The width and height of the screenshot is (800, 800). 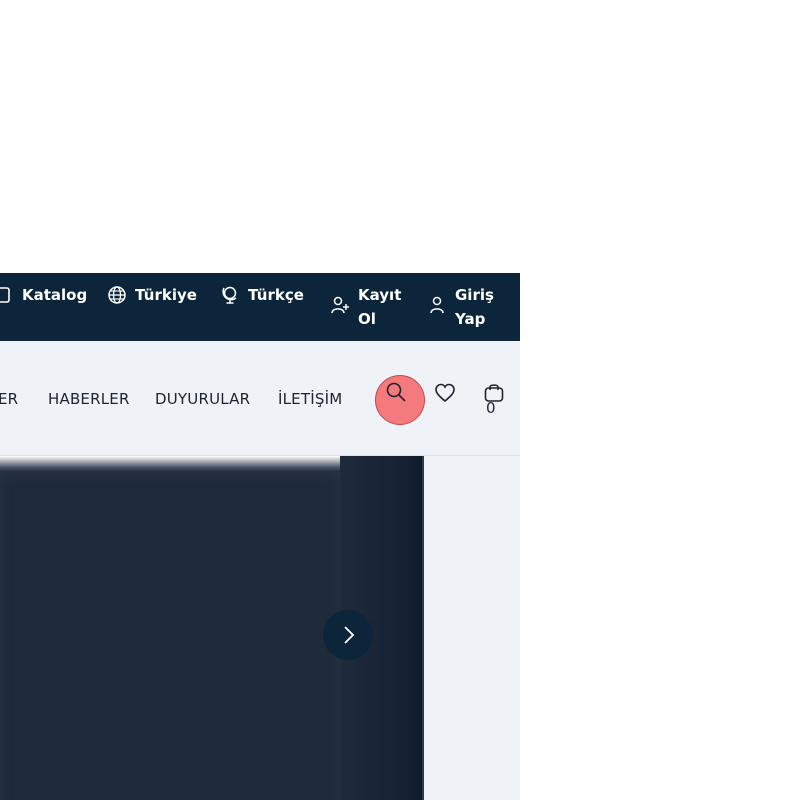 I want to click on hero-slide-top-shadow, so click(x=170, y=464).